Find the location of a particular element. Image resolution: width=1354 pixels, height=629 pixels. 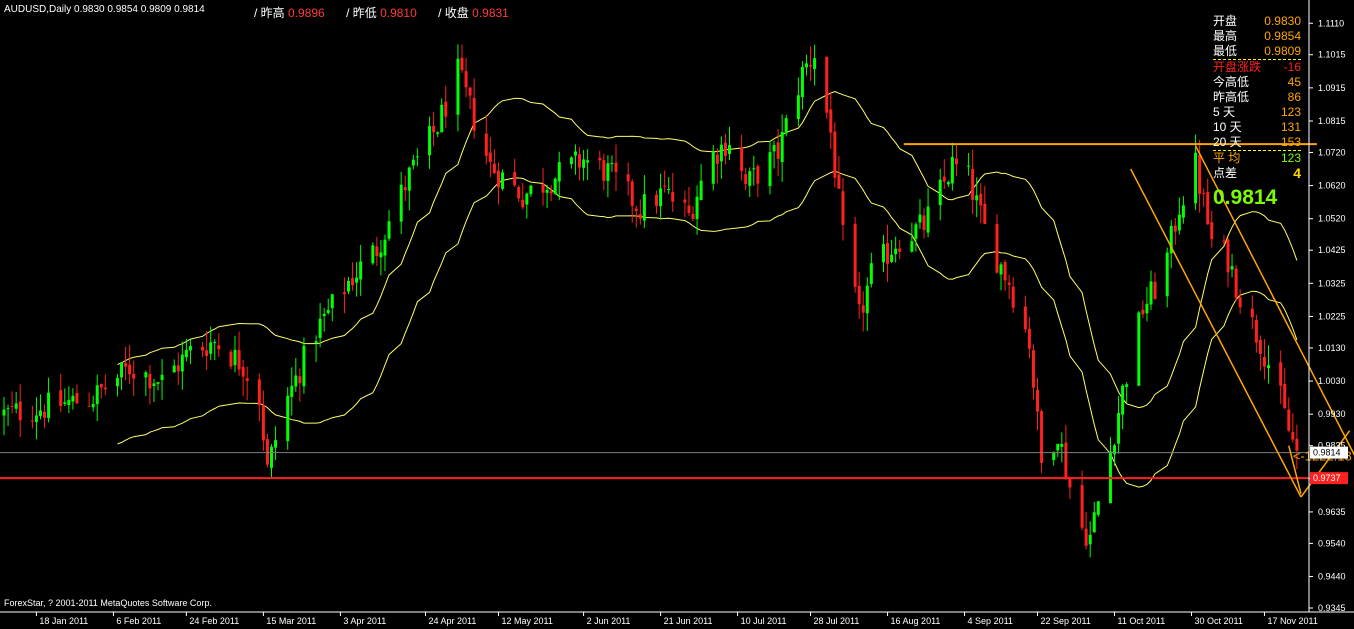

x-tick-label: 24 Apr 2011 is located at coordinates (453, 621).